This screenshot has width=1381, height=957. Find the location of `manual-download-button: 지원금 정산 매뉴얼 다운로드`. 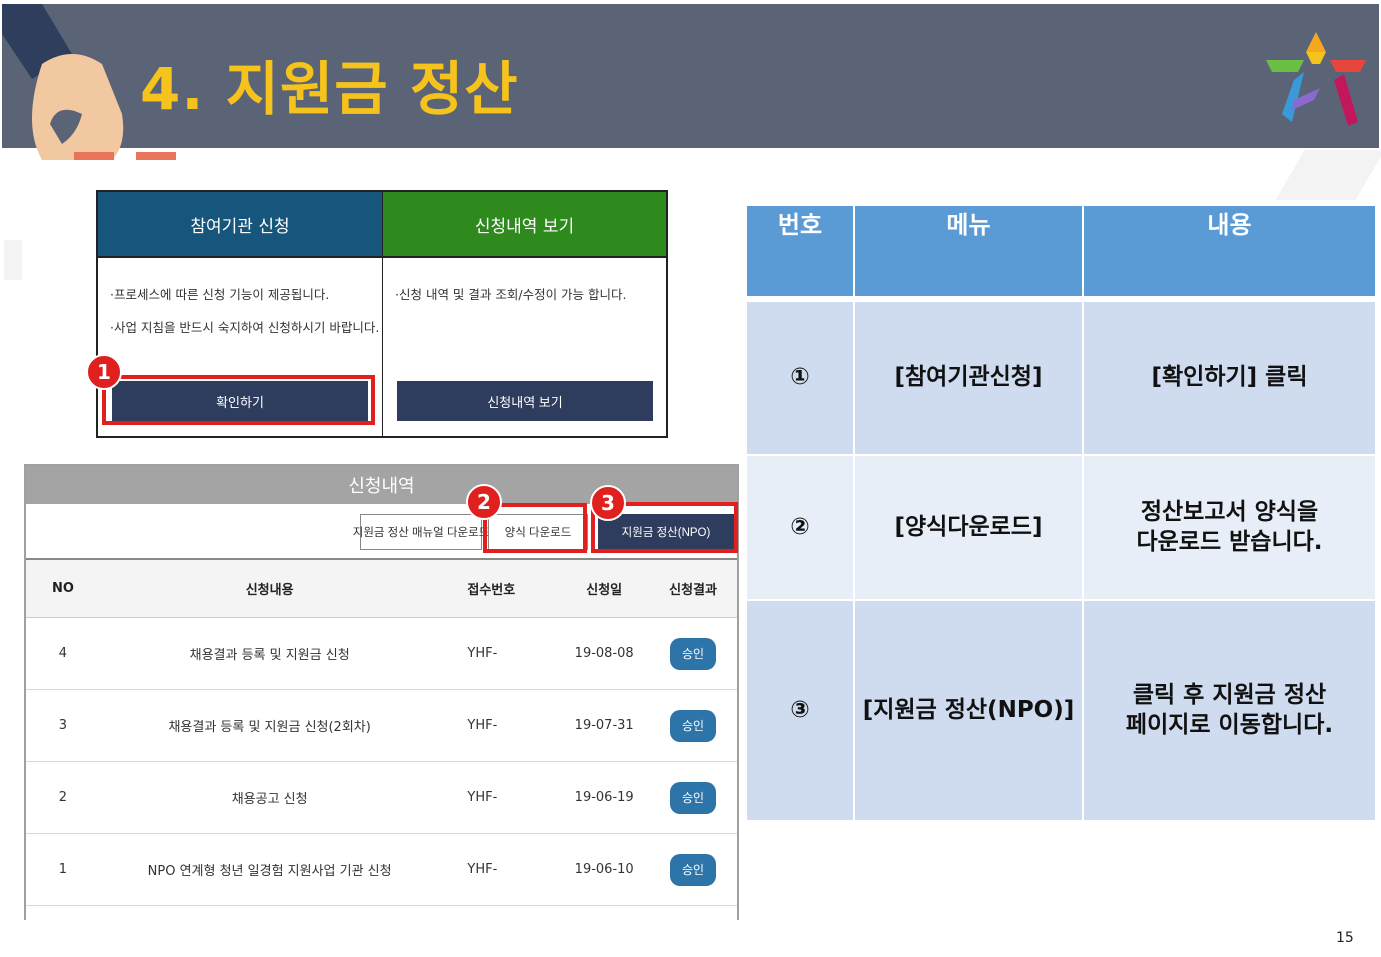

manual-download-button: 지원금 정산 매뉴얼 다운로드 is located at coordinates (421, 532).